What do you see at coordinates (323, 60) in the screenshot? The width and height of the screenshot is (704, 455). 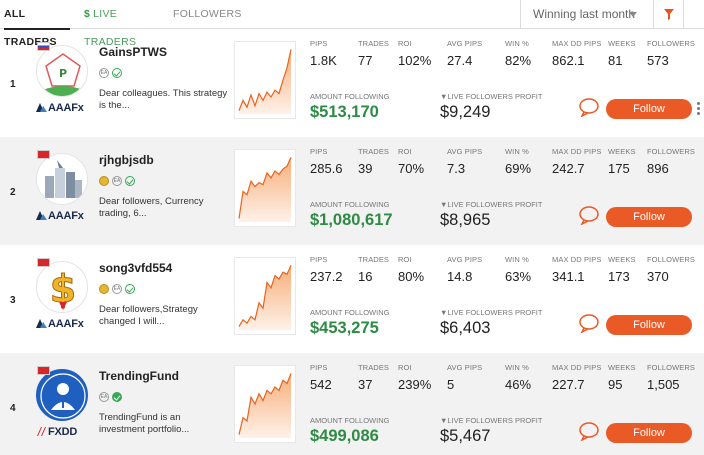 I see `pips-value: 1.8K` at bounding box center [323, 60].